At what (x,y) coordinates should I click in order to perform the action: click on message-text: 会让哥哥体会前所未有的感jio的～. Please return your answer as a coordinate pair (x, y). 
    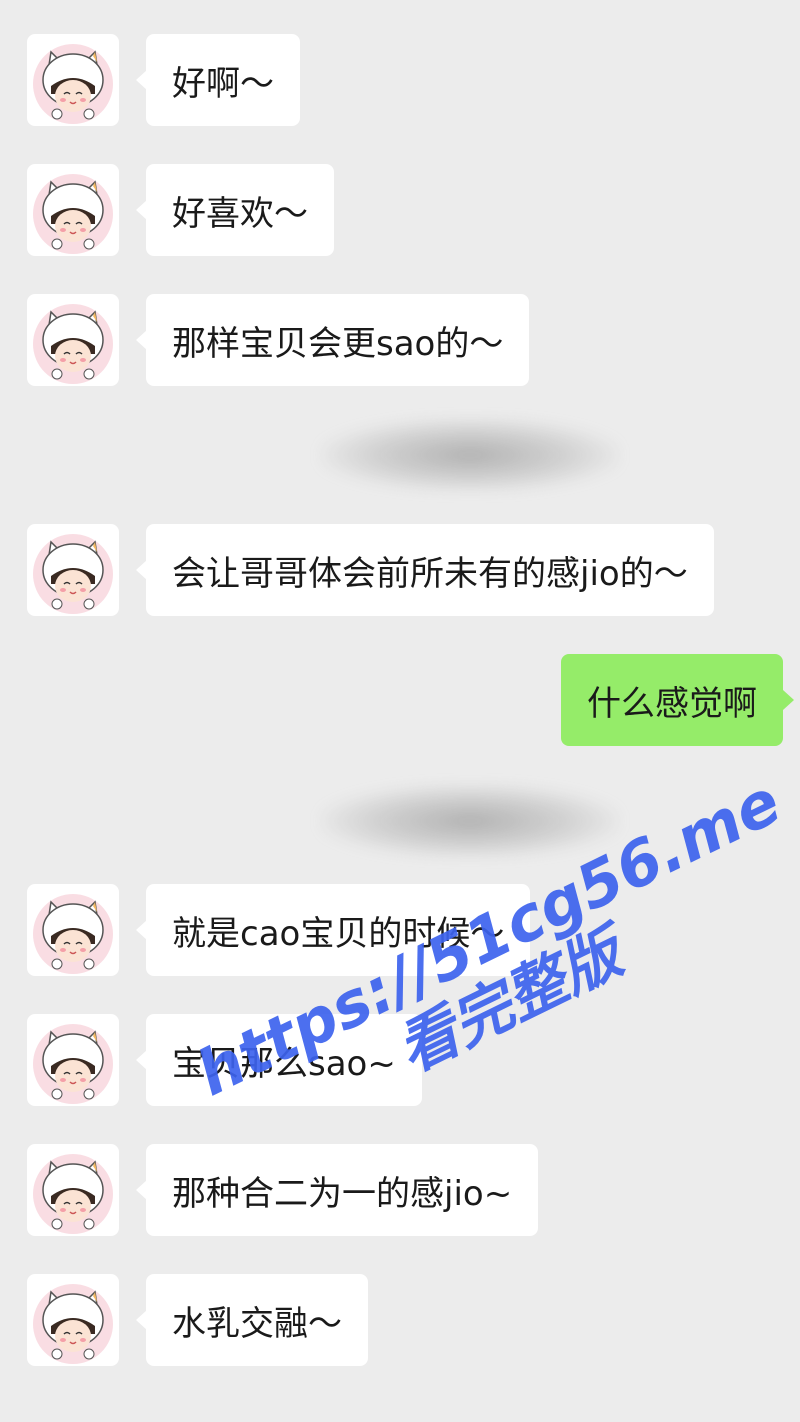
    Looking at the image, I should click on (430, 573).